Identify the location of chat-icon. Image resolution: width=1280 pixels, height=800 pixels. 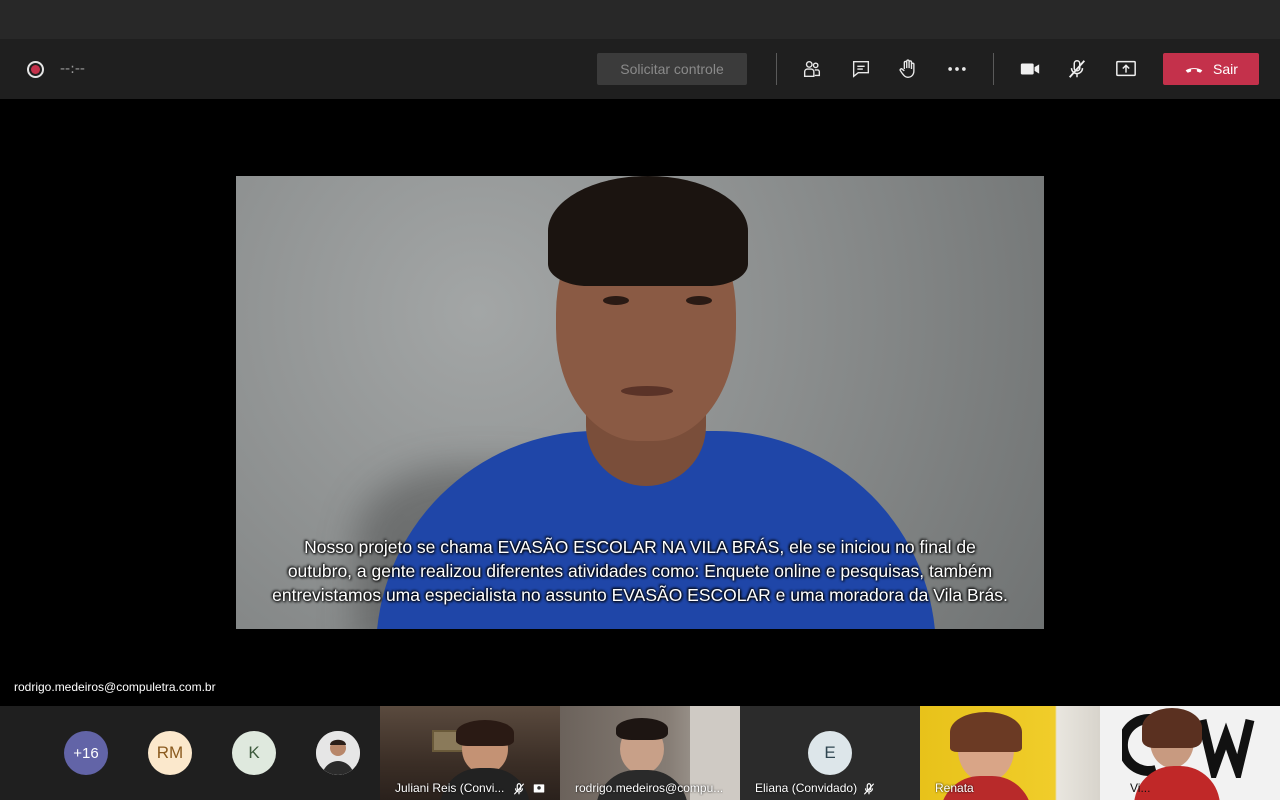
(861, 69).